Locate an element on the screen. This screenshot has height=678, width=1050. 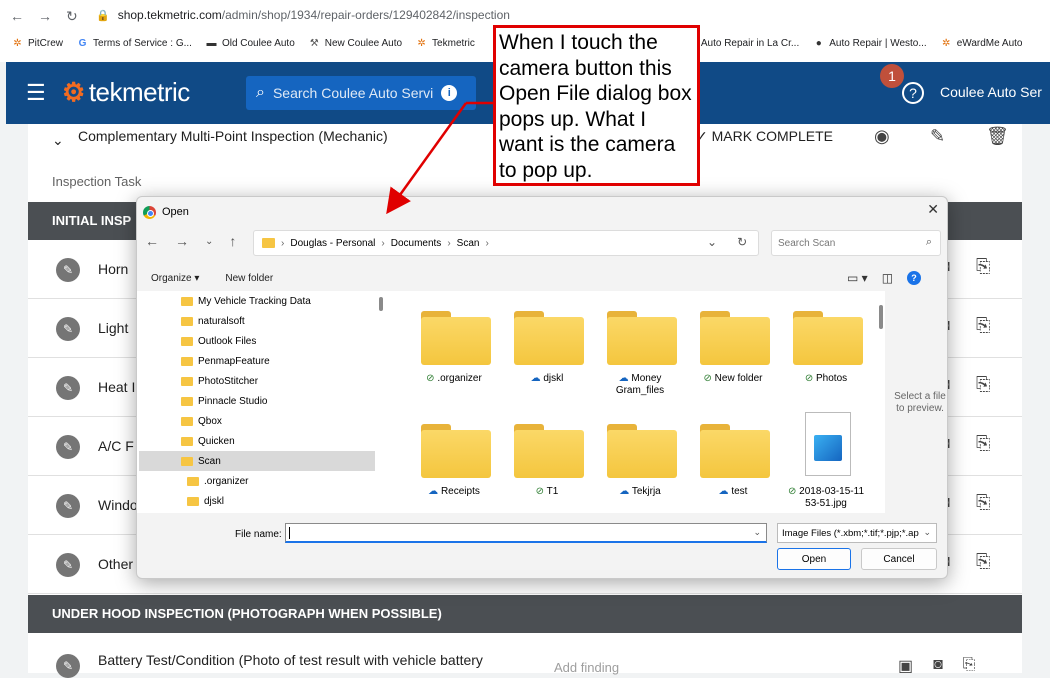
bookmark-item: ⚒ New Coulee Auto is located at coordinates (355, 43).